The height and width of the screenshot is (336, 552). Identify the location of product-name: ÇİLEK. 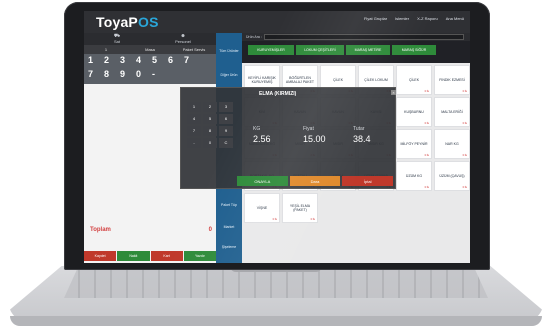
(414, 80).